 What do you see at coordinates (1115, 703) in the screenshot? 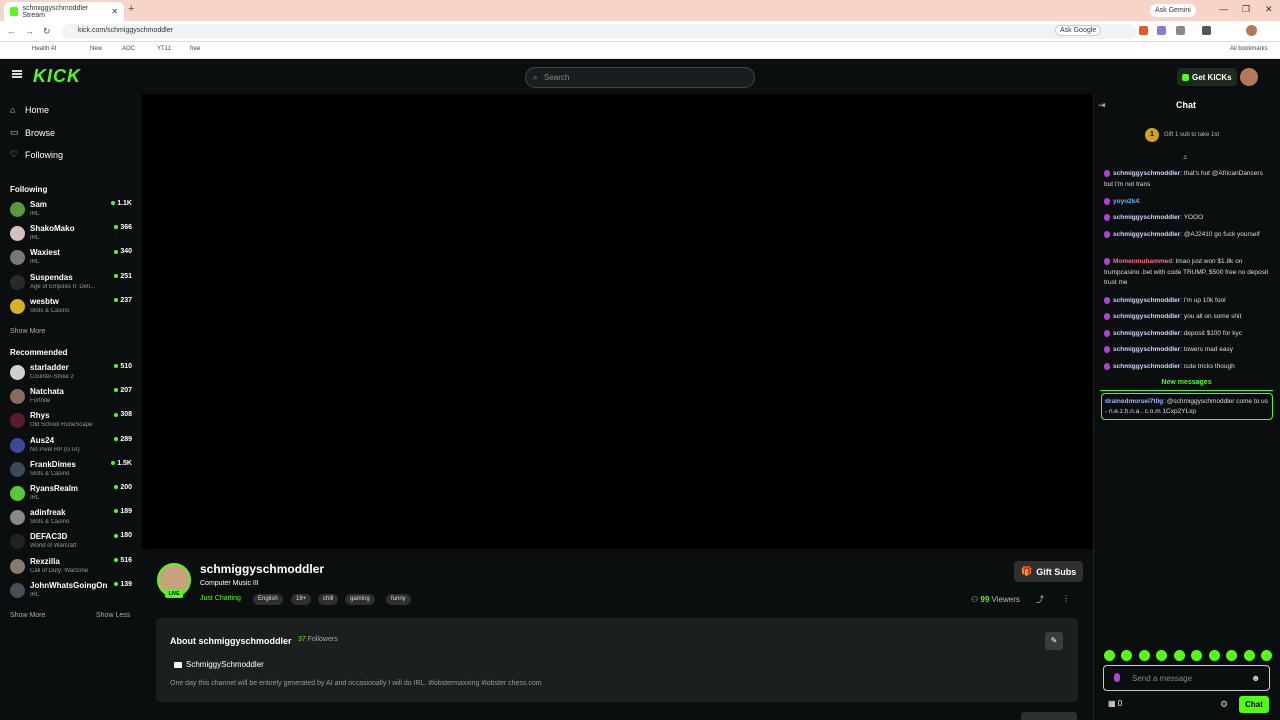
I see `channel-points: ▦ 0` at bounding box center [1115, 703].